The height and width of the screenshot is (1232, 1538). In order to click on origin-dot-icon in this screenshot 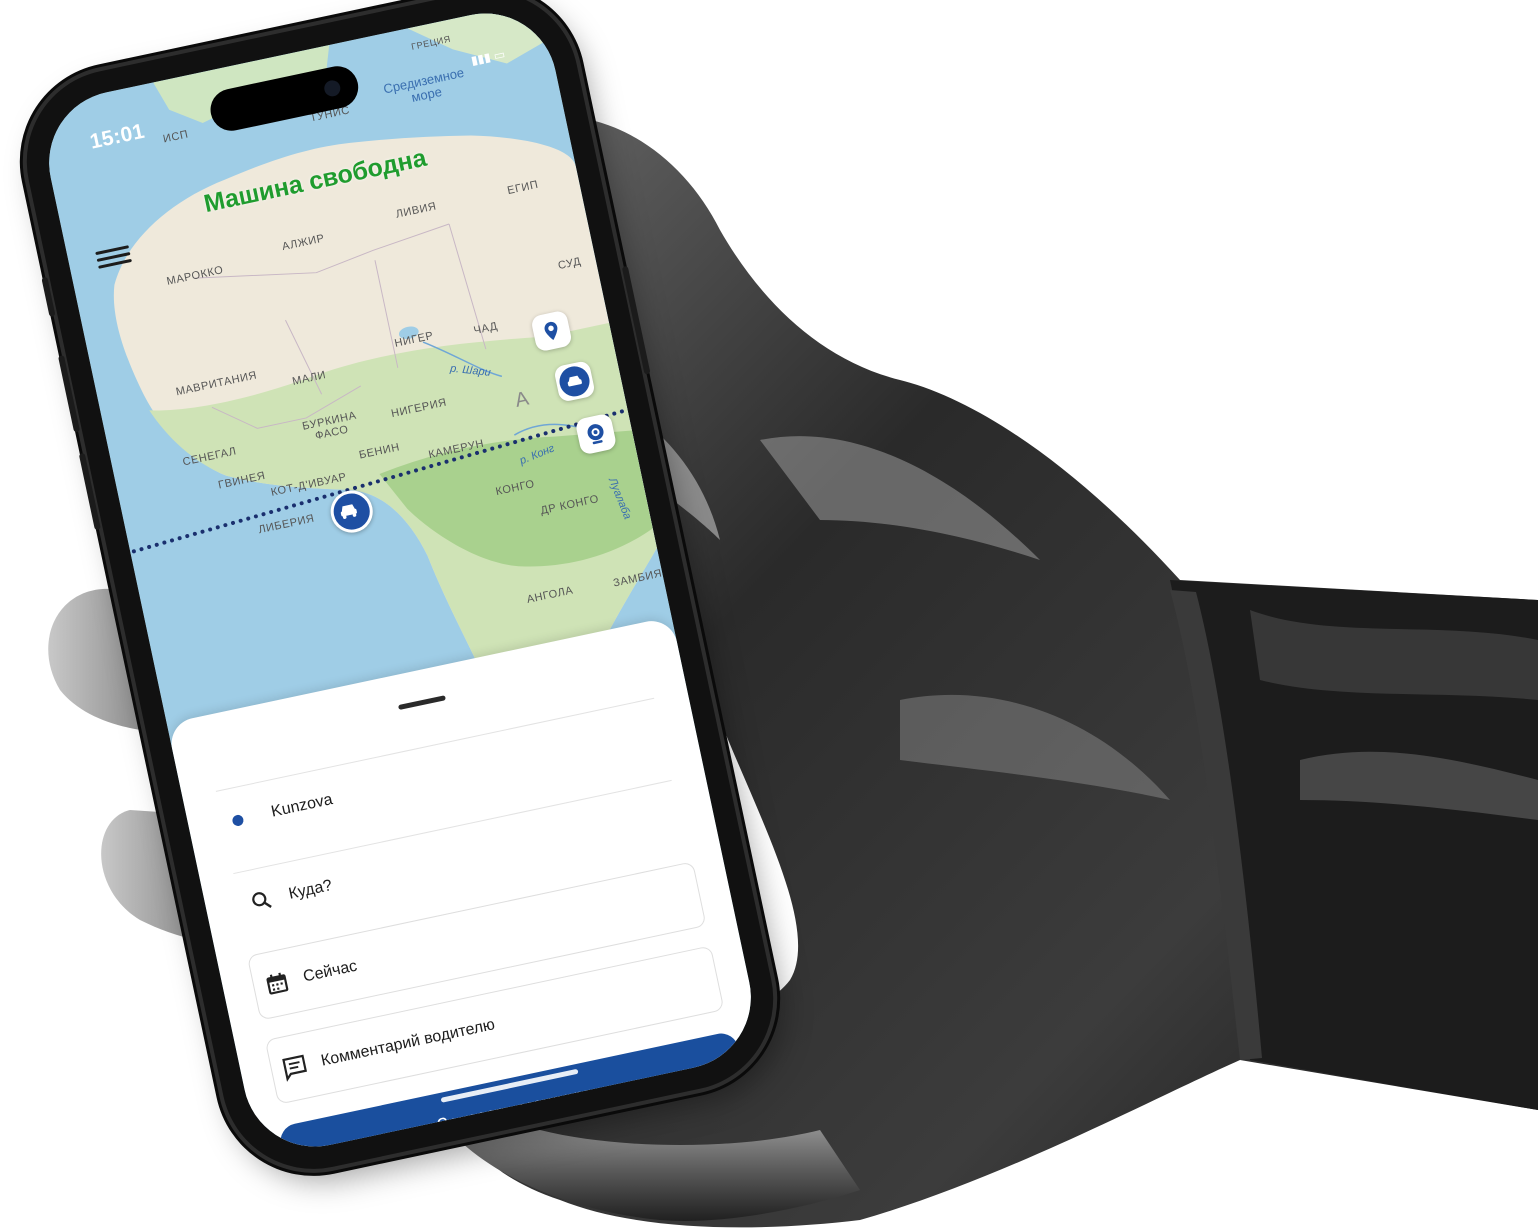, I will do `click(238, 820)`.